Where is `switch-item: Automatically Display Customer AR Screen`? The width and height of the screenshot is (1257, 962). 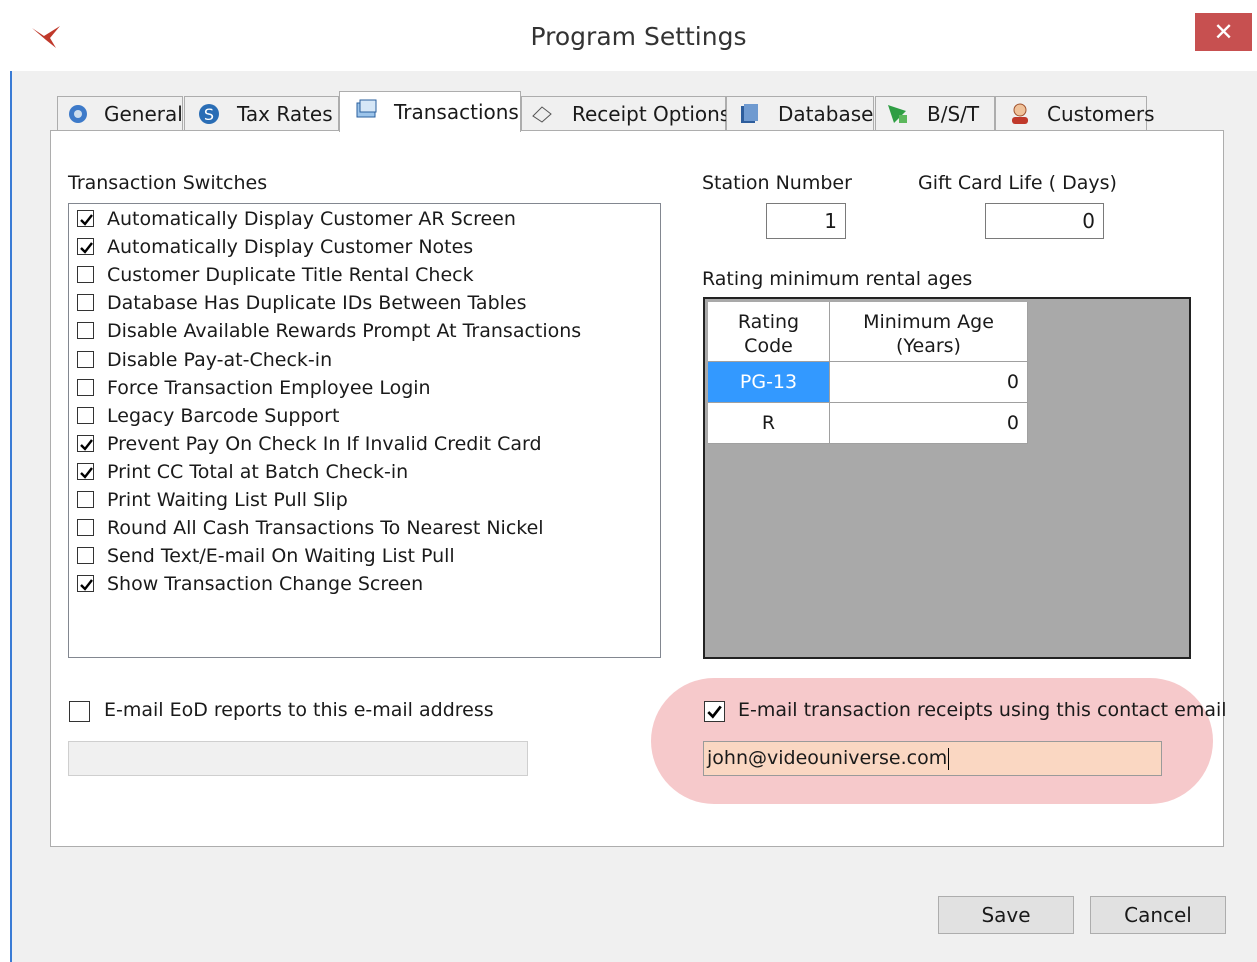
switch-item: Automatically Display Customer AR Screen is located at coordinates (364, 219).